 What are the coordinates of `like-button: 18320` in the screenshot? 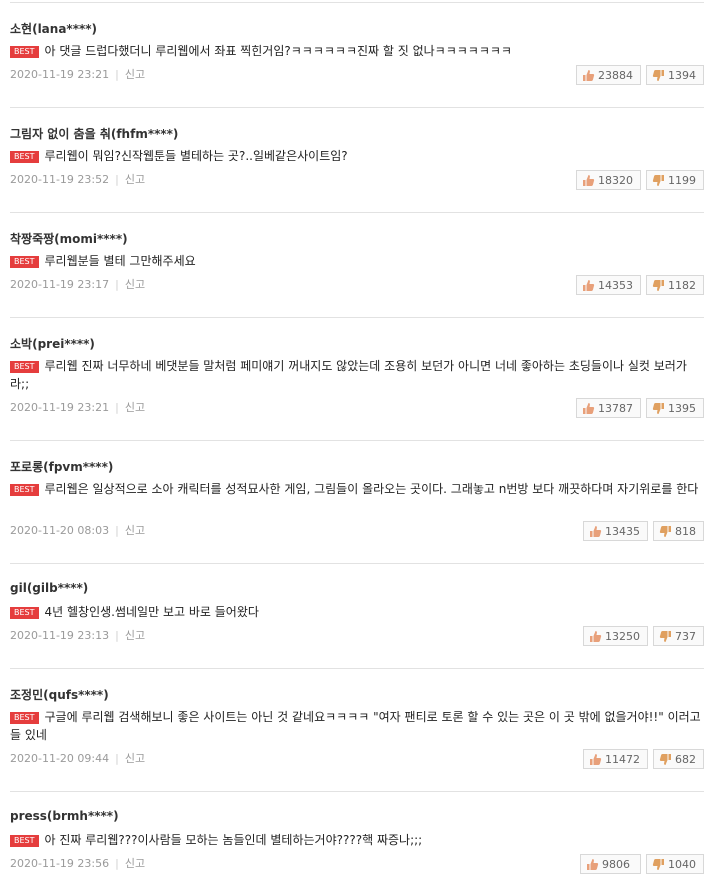 It's located at (608, 180).